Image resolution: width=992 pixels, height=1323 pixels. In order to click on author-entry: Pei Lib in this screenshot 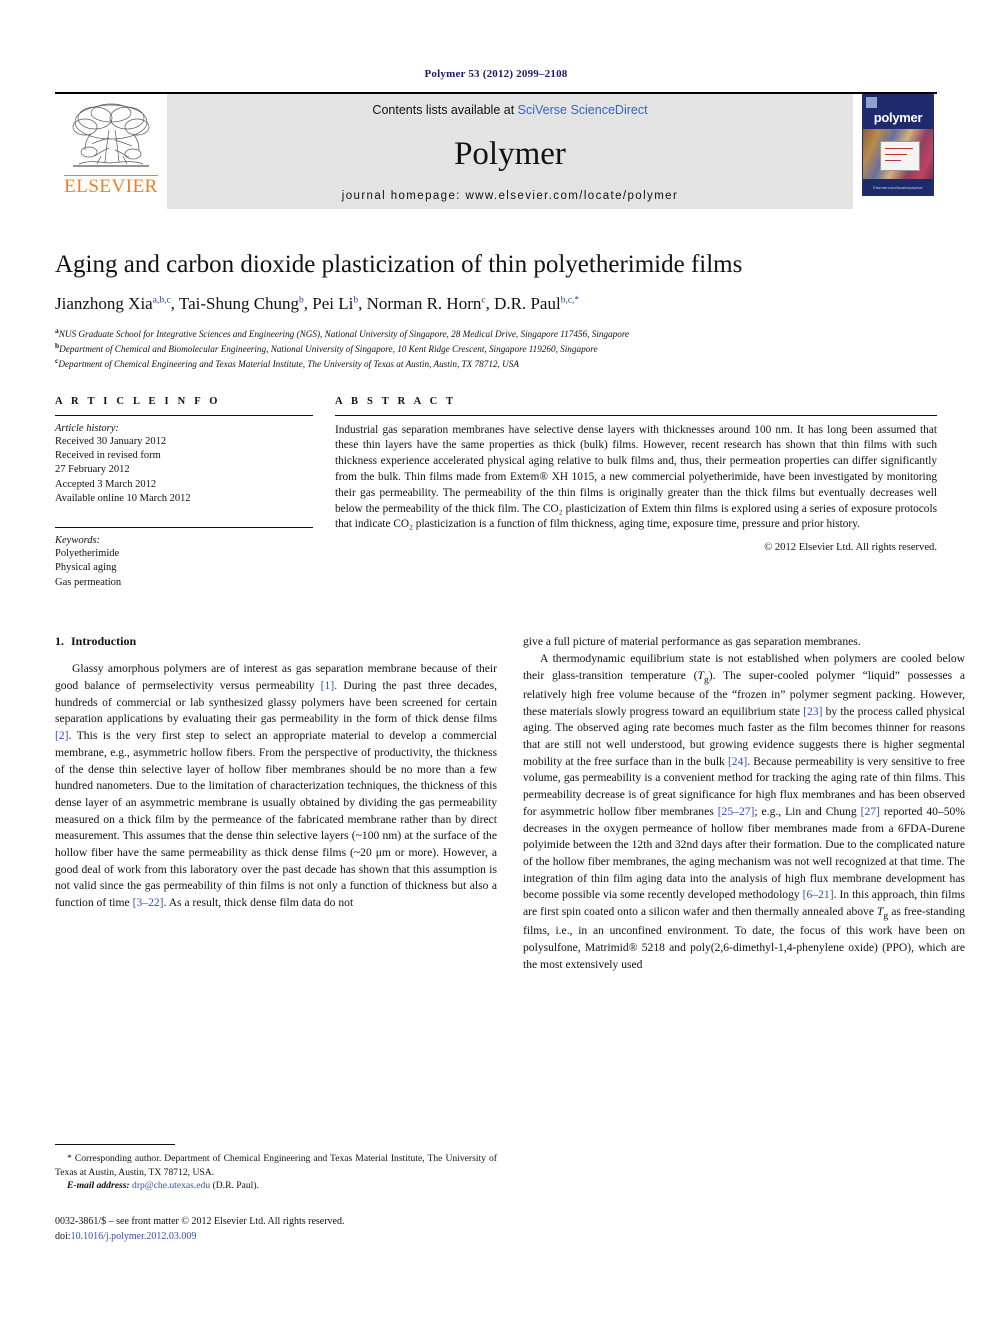, I will do `click(335, 303)`.